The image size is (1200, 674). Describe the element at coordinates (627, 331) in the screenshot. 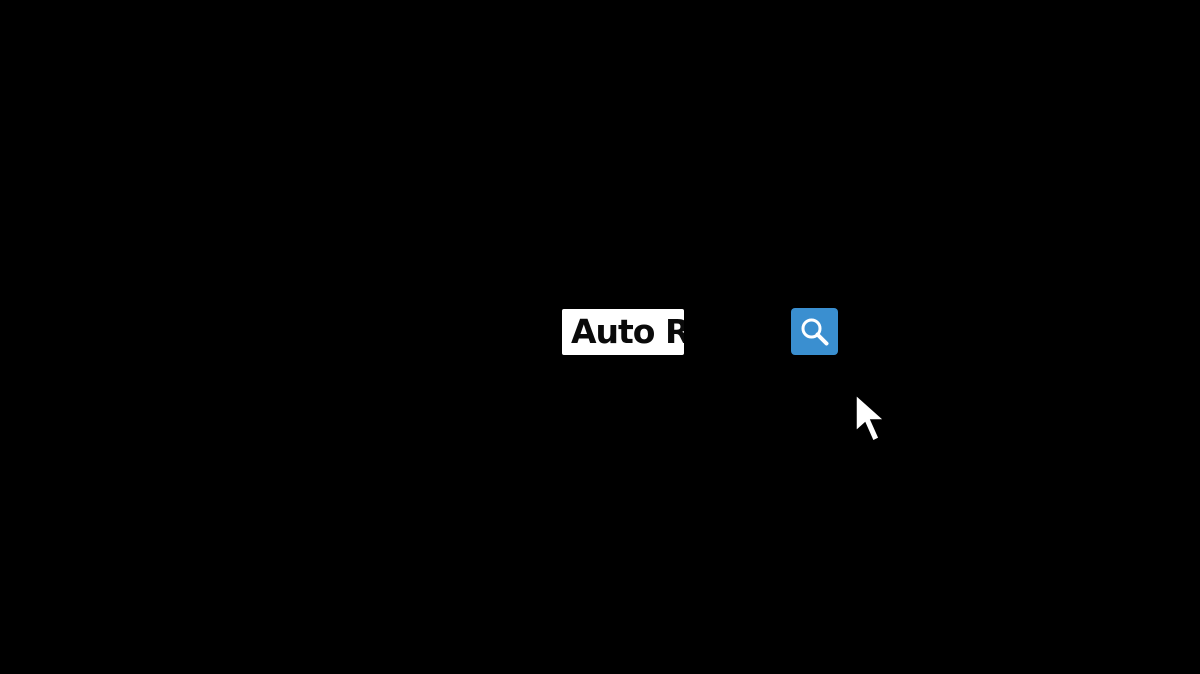

I see `search-input-value: Auto R` at that location.